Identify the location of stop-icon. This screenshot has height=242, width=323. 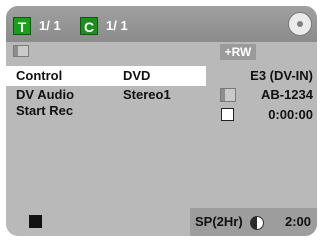
(35, 221).